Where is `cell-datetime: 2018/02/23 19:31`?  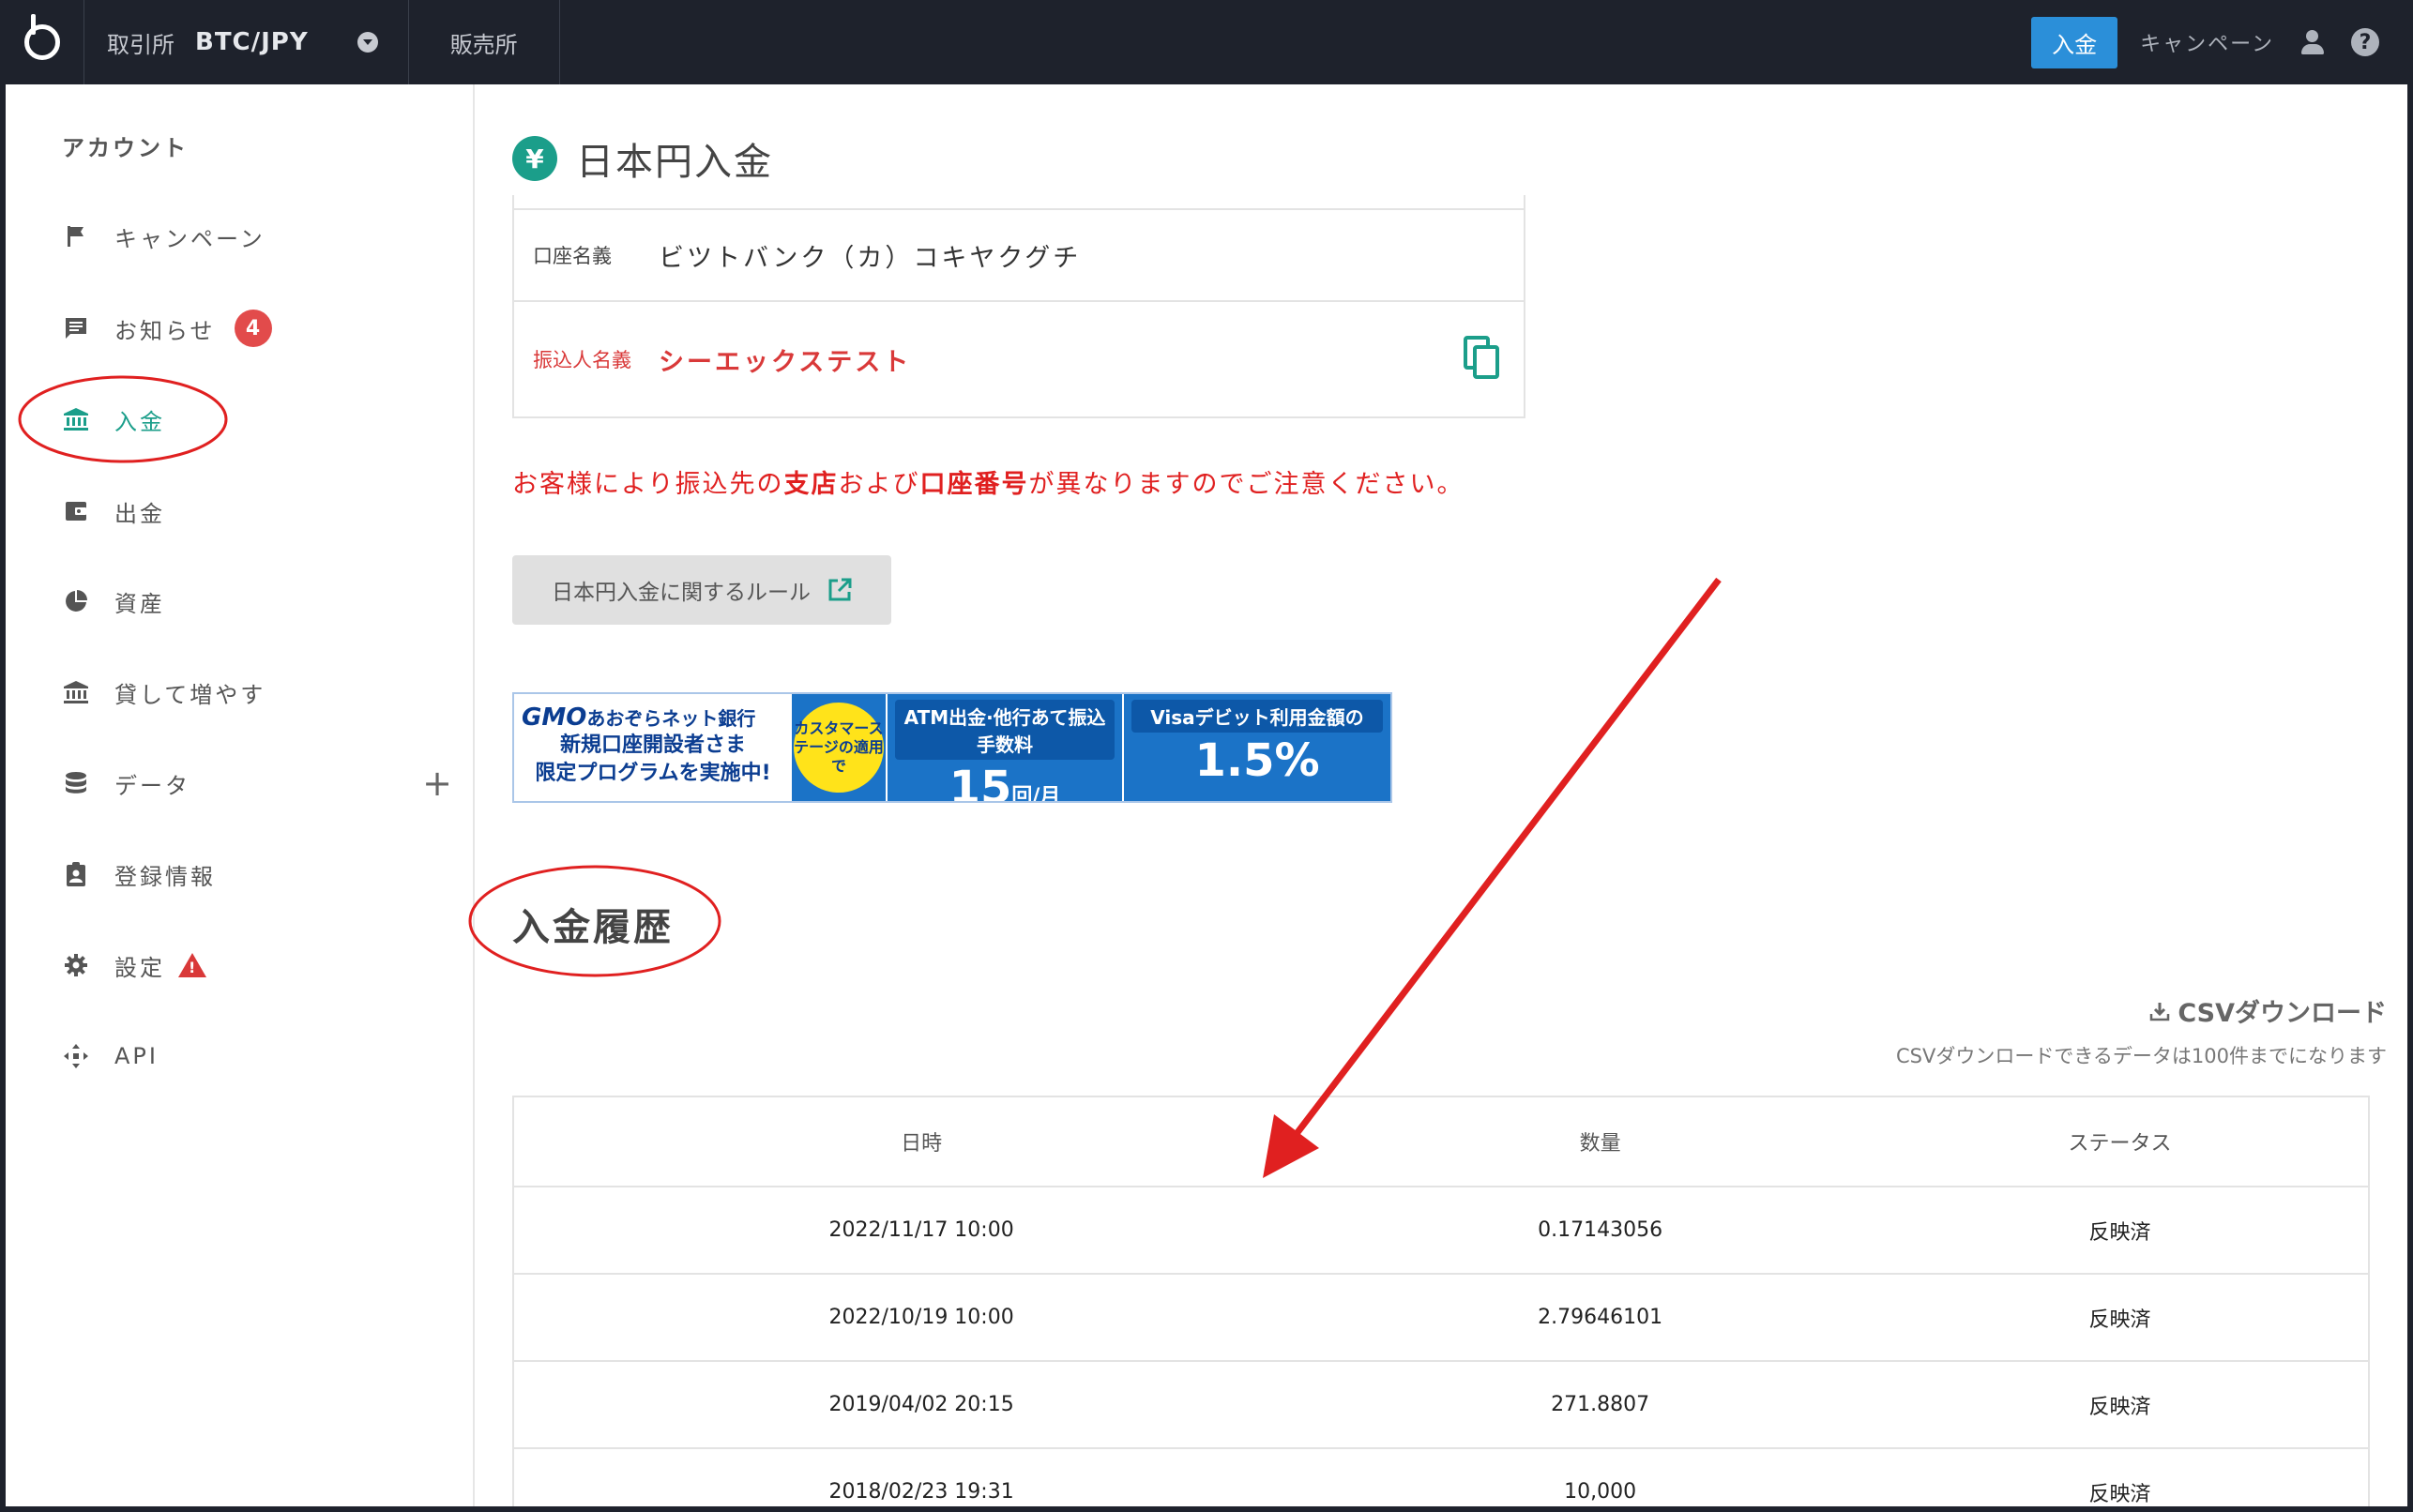
cell-datetime: 2018/02/23 19:31 is located at coordinates (921, 1492).